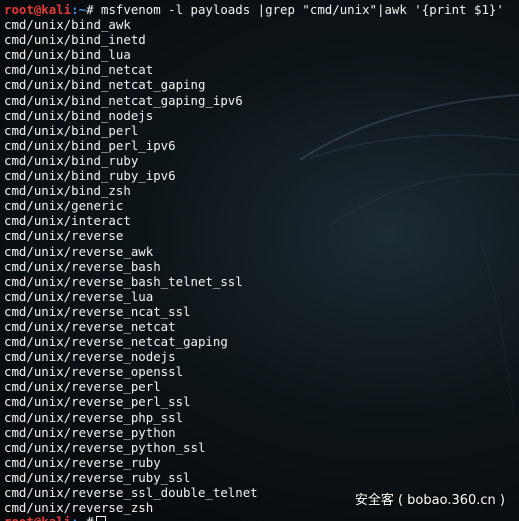 Image resolution: width=519 pixels, height=521 pixels. What do you see at coordinates (97, 402) in the screenshot?
I see `payload-line: cmd/unix/reverse_perl_ssl` at bounding box center [97, 402].